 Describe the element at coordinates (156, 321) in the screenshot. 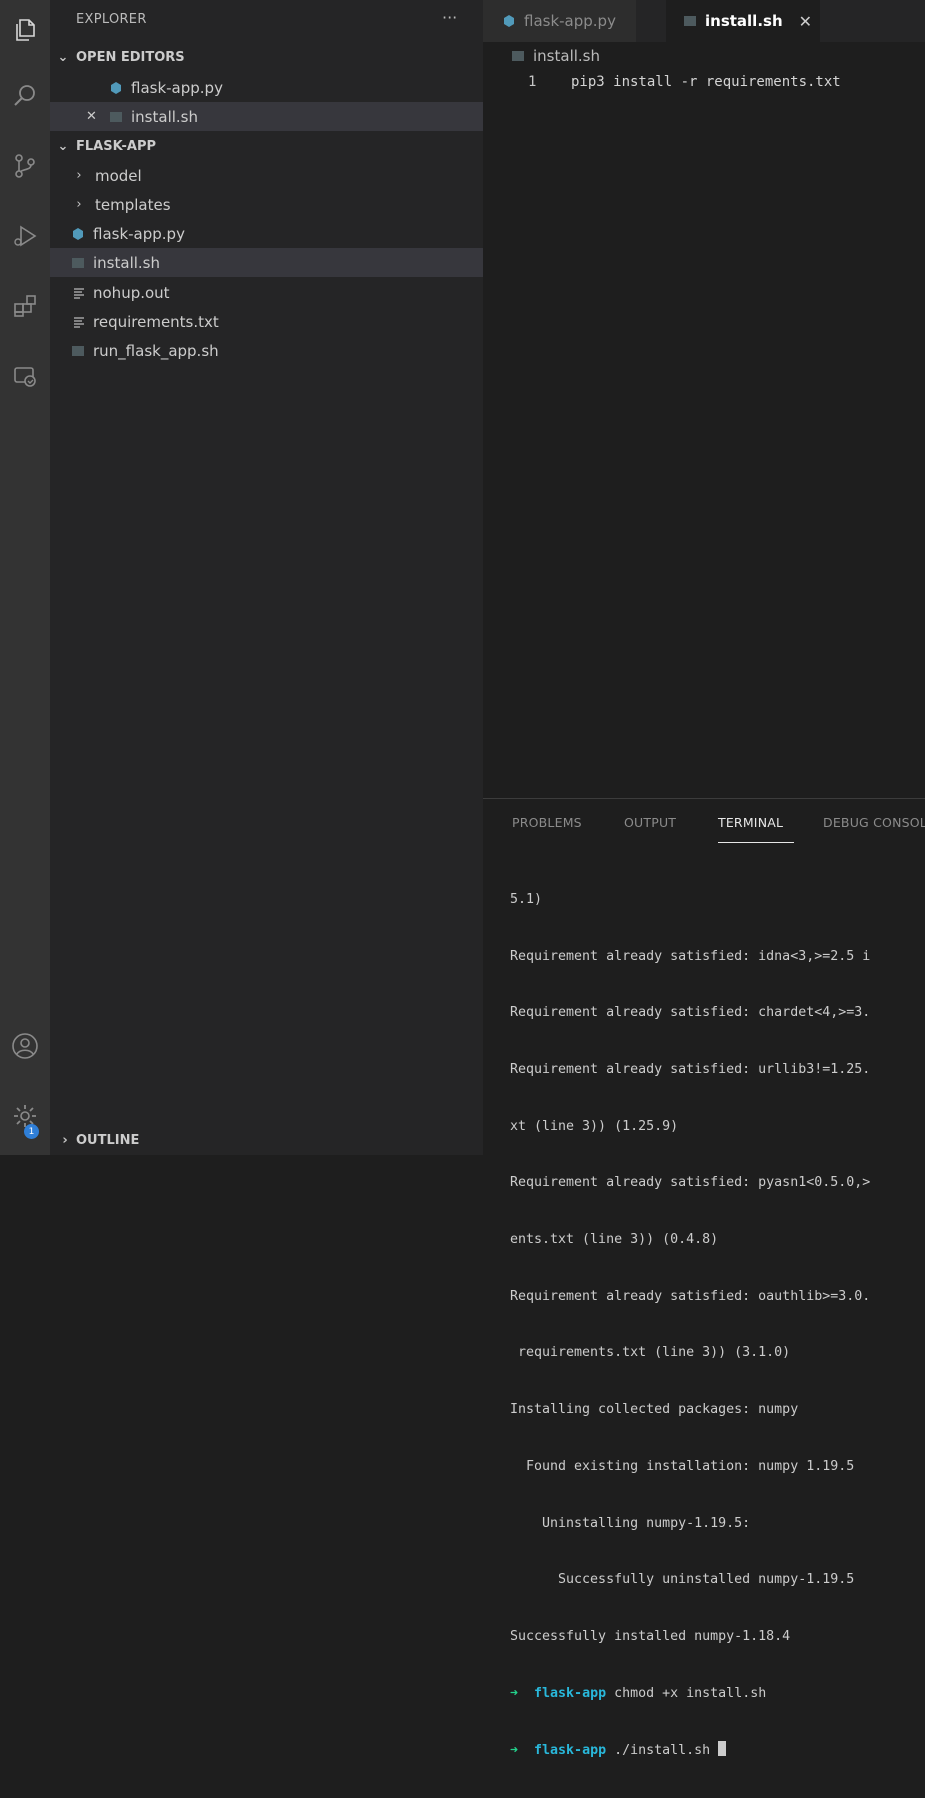

I see `tree-item-label: requirements.txt` at that location.